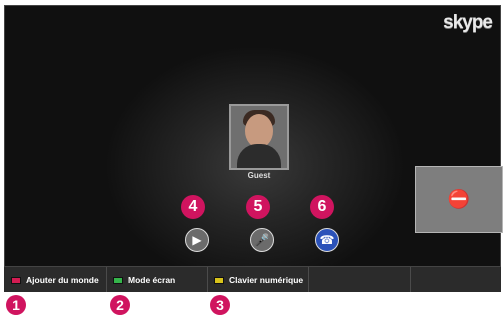 Image resolution: width=504 pixels, height=318 pixels. I want to click on keypad-label: Clavier numérique, so click(266, 280).